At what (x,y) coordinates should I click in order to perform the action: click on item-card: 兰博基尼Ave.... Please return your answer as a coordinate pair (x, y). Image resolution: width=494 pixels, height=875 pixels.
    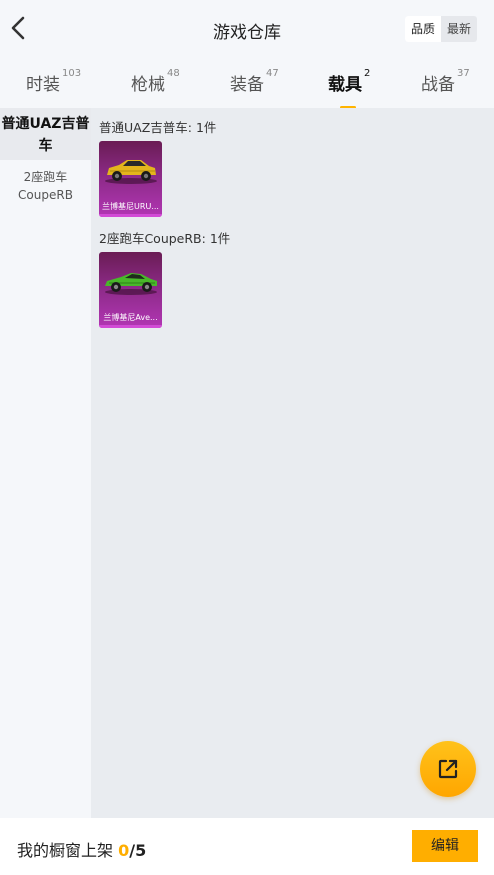
    Looking at the image, I should click on (130, 290).